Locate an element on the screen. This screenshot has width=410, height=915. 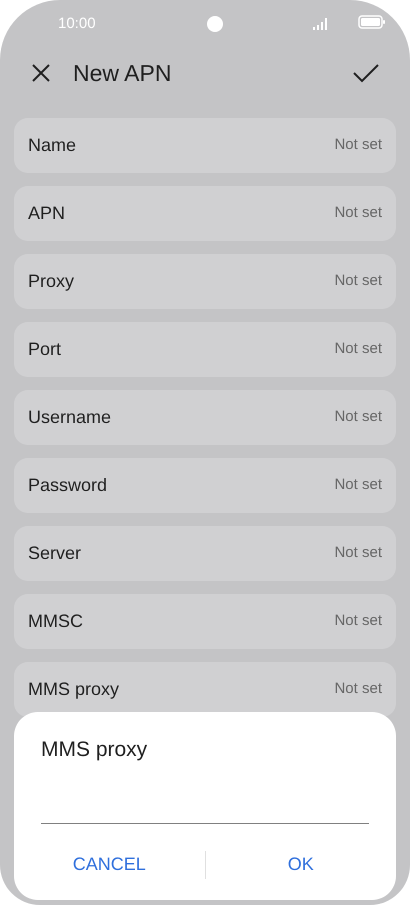
setting-label: Proxy is located at coordinates (51, 281).